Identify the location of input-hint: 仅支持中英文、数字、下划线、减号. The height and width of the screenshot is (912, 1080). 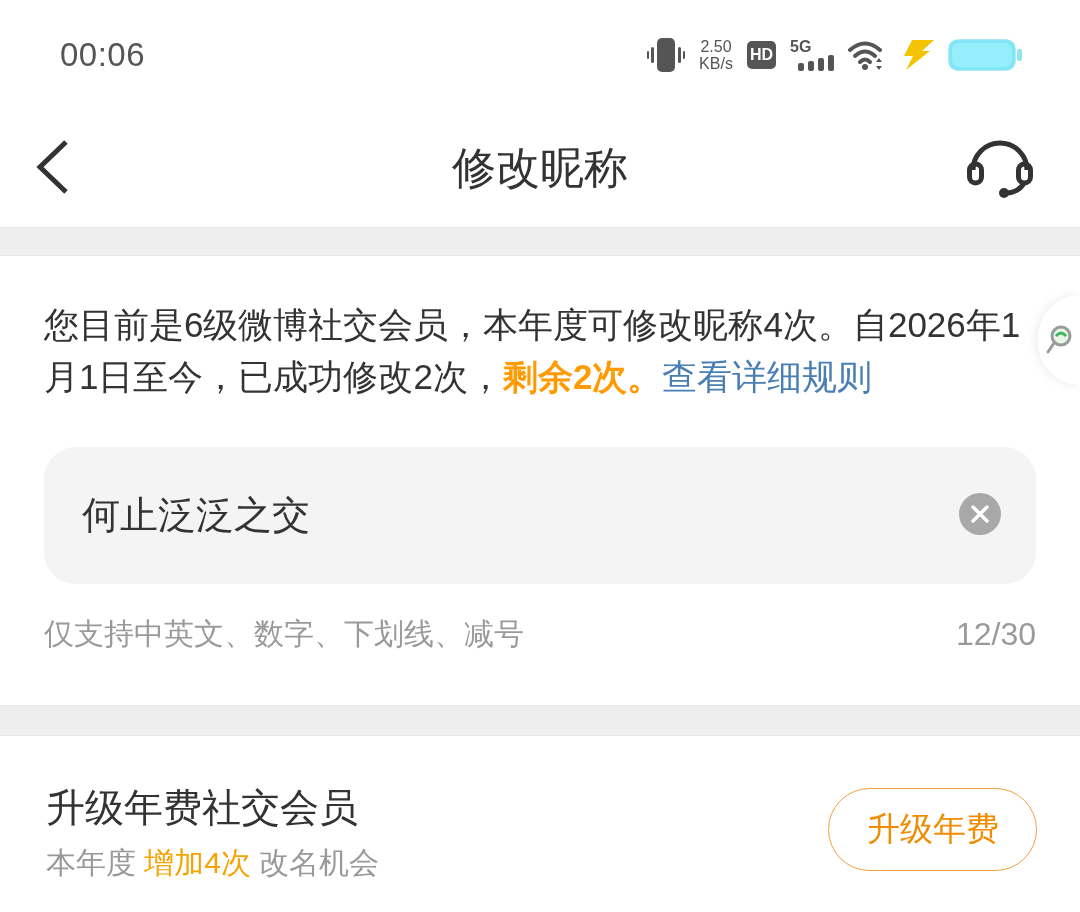
(284, 633).